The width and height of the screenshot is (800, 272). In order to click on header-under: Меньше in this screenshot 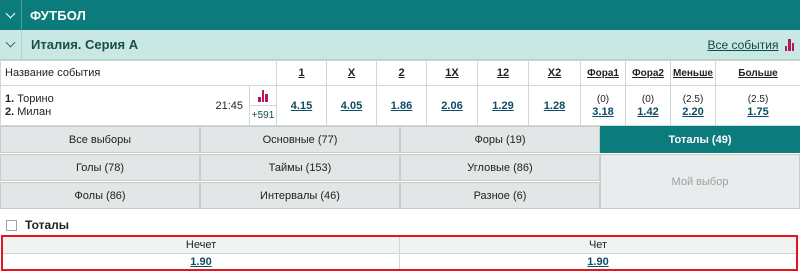, I will do `click(693, 73)`.